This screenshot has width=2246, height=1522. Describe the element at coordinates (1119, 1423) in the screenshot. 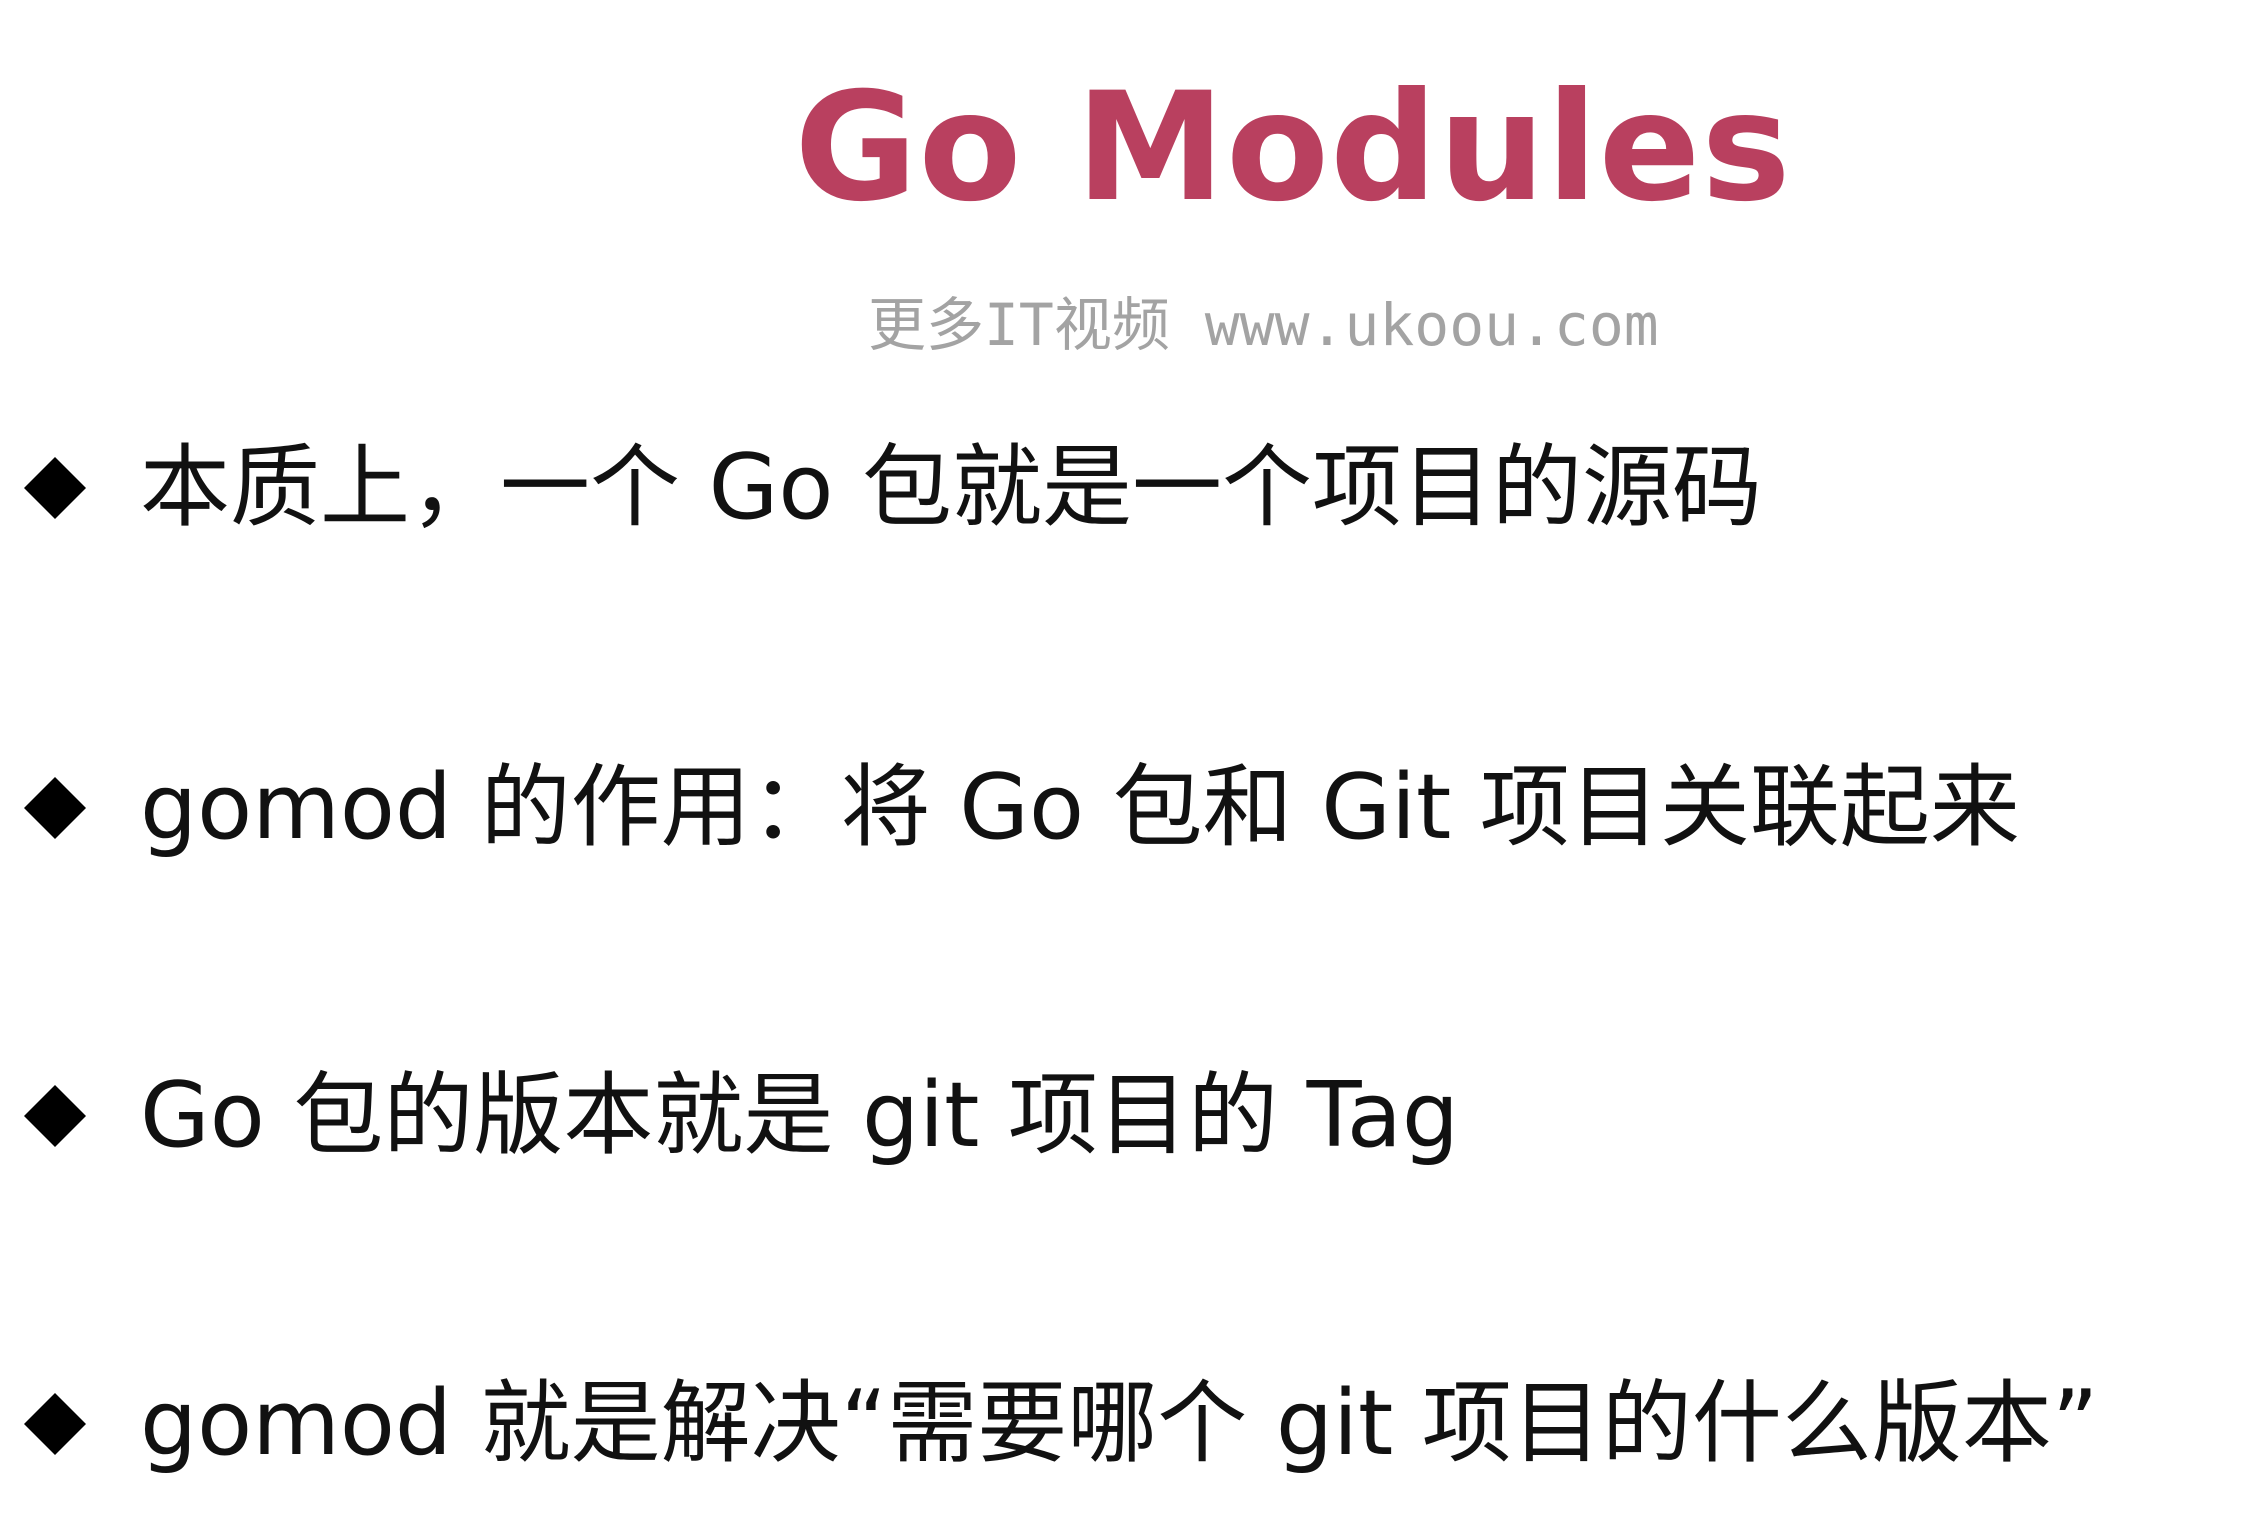

I see `bullet-text: gomod 就是解决“需要哪个 git 项目的什么版本”` at that location.